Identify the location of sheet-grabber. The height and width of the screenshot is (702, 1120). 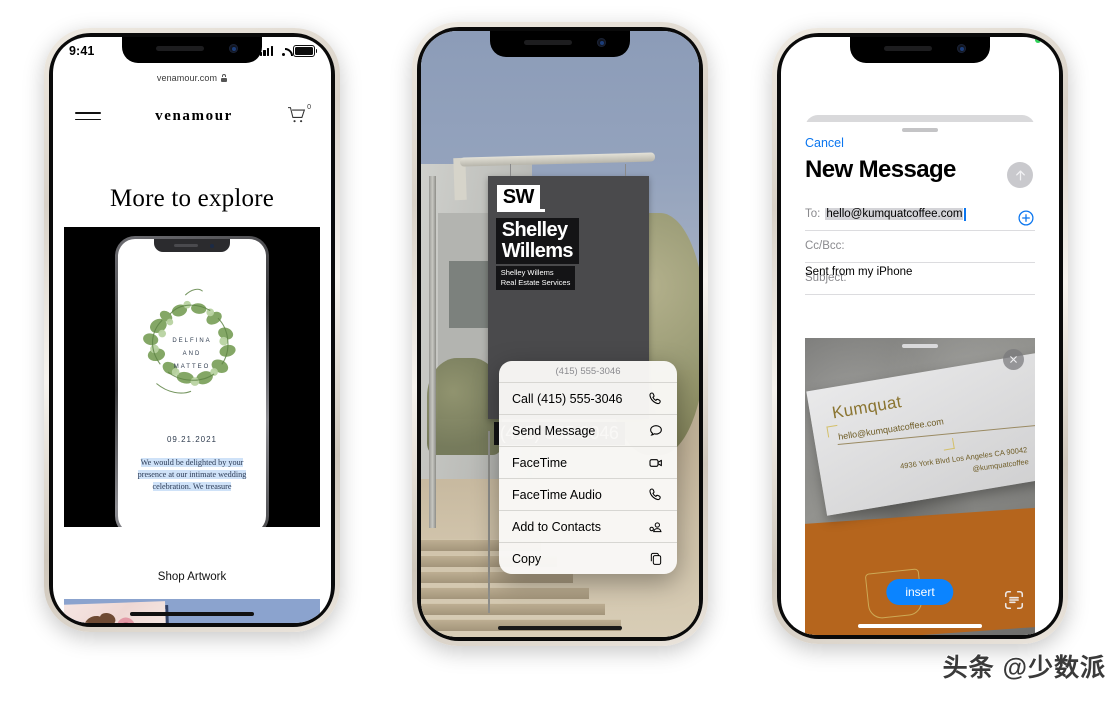
(920, 130).